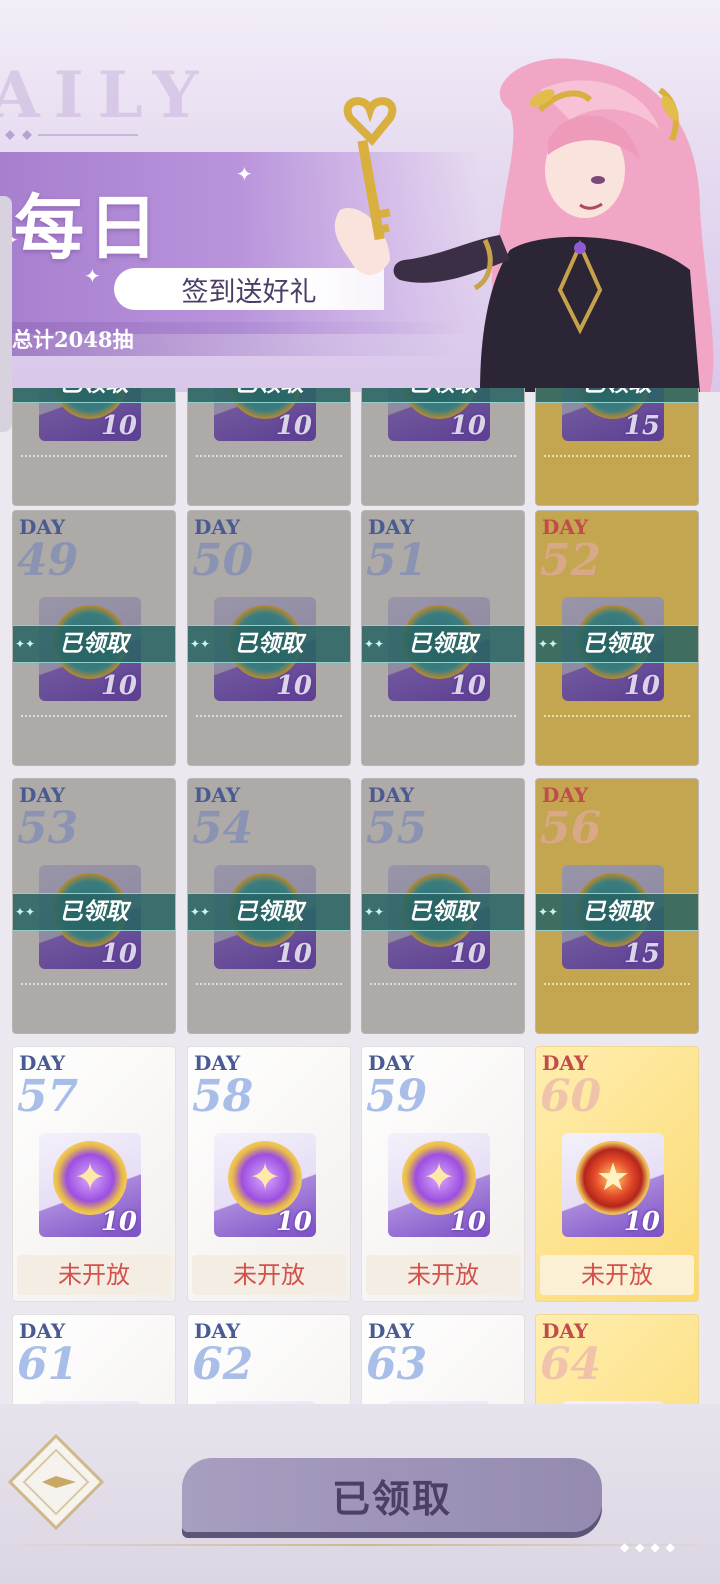 The width and height of the screenshot is (720, 1584). I want to click on day-number: 52, so click(571, 560).